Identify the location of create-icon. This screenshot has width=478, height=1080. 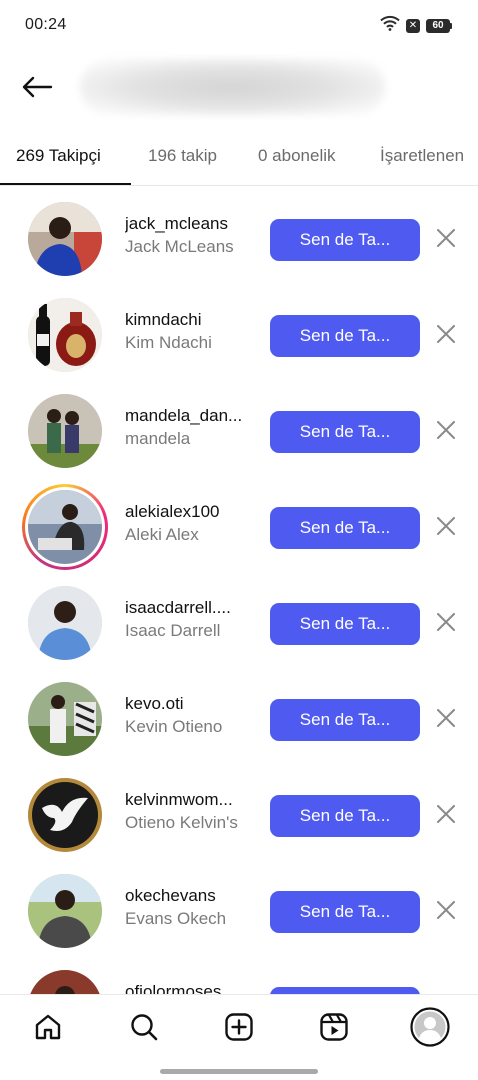
(239, 1029).